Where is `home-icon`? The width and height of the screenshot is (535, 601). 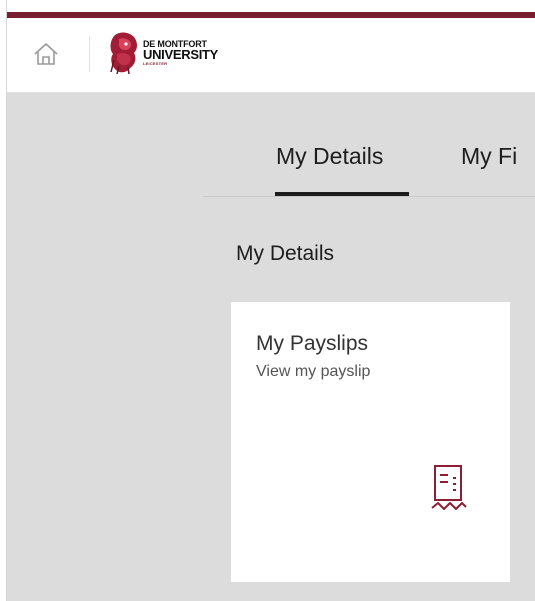 home-icon is located at coordinates (46, 54).